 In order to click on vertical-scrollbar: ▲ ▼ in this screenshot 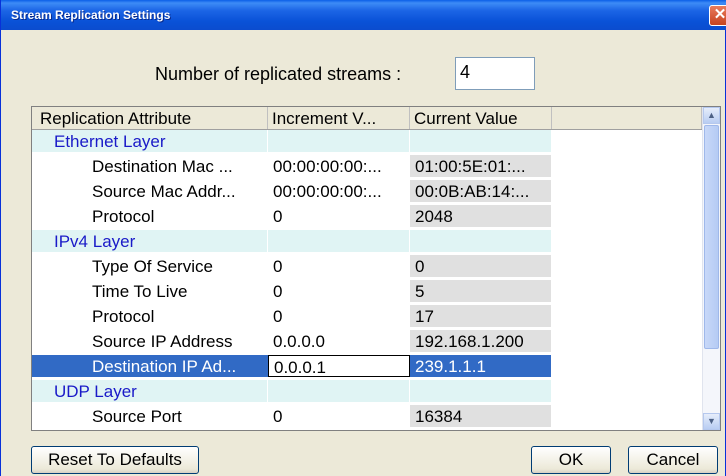, I will do `click(711, 268)`.